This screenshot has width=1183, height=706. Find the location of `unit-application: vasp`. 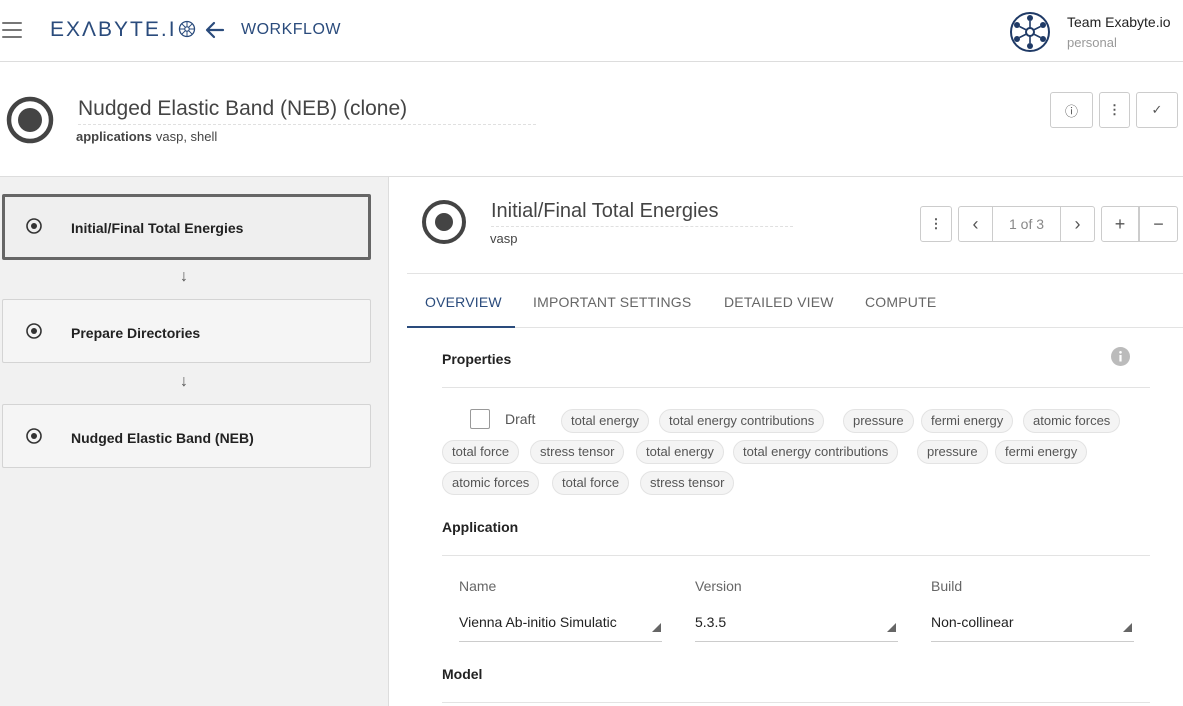

unit-application: vasp is located at coordinates (504, 238).